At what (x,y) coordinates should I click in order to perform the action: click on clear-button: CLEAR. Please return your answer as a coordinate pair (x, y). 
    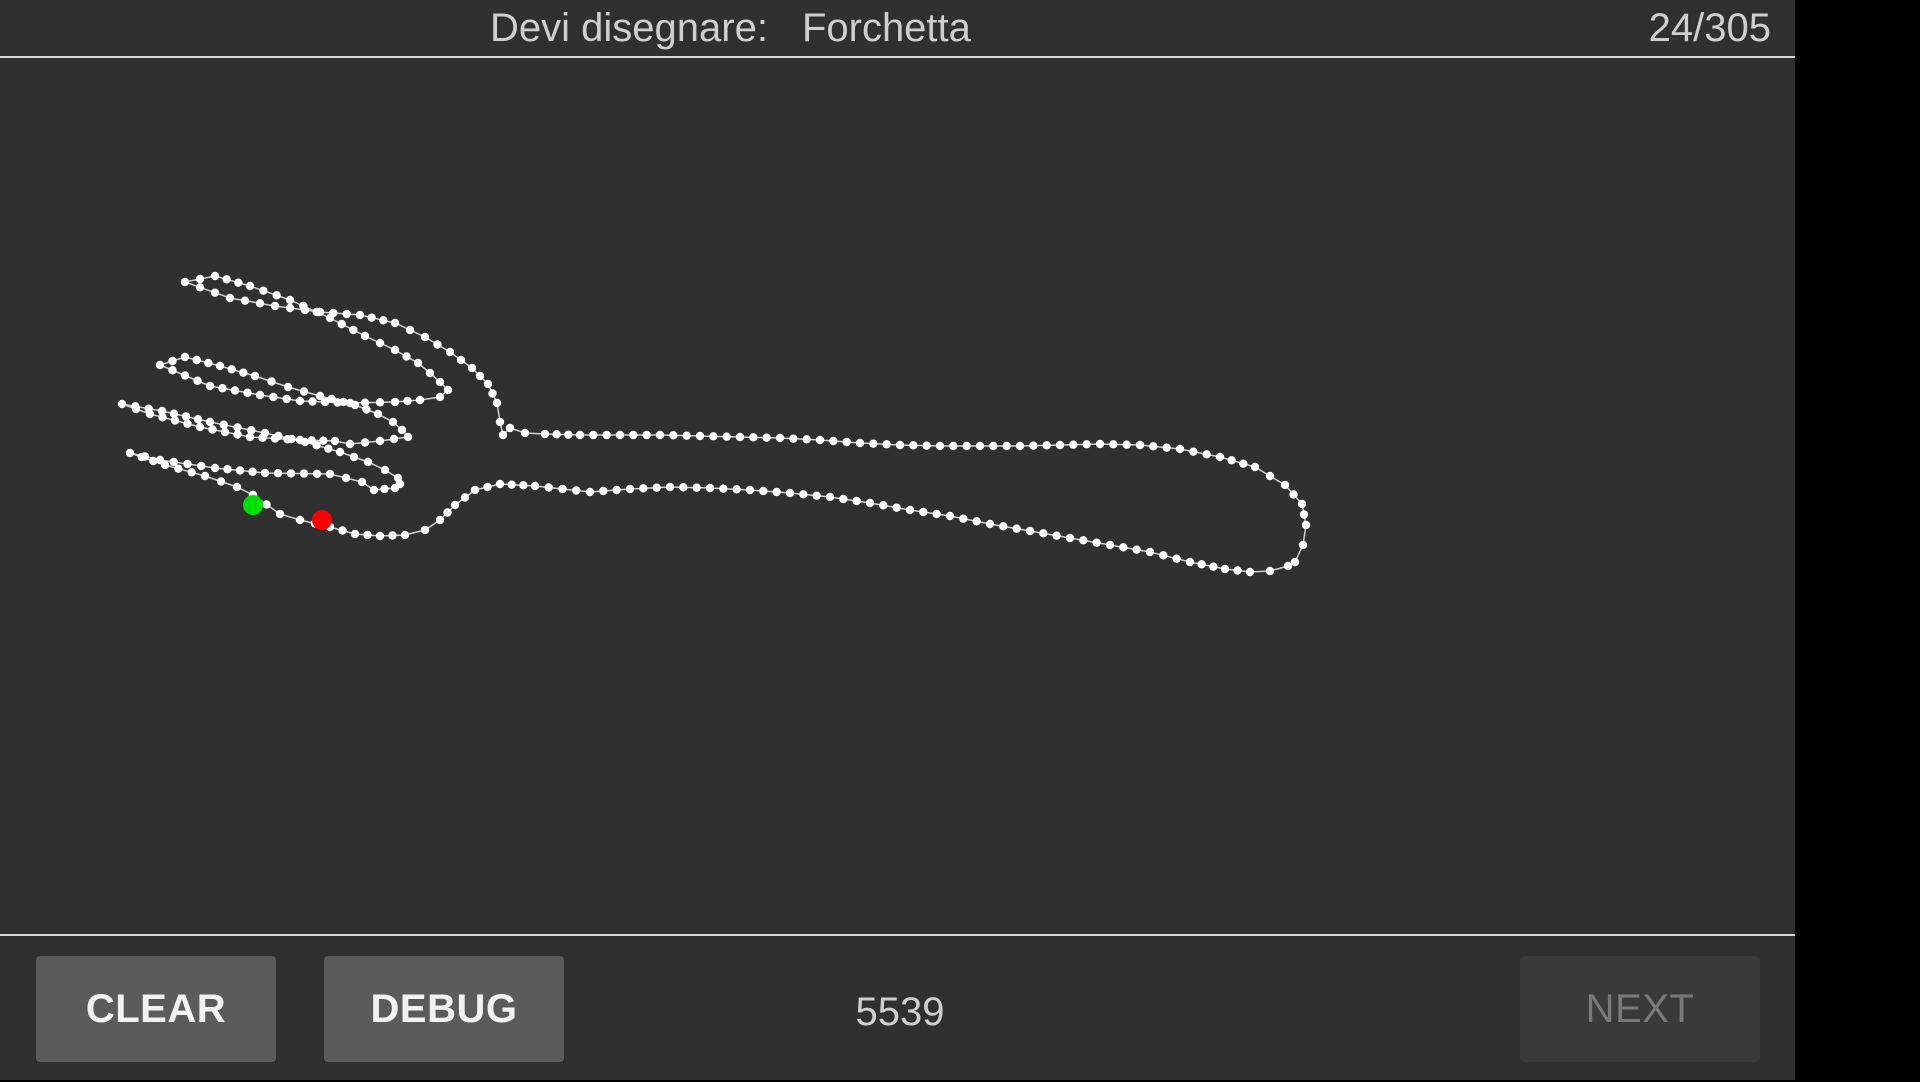
    Looking at the image, I should click on (156, 1009).